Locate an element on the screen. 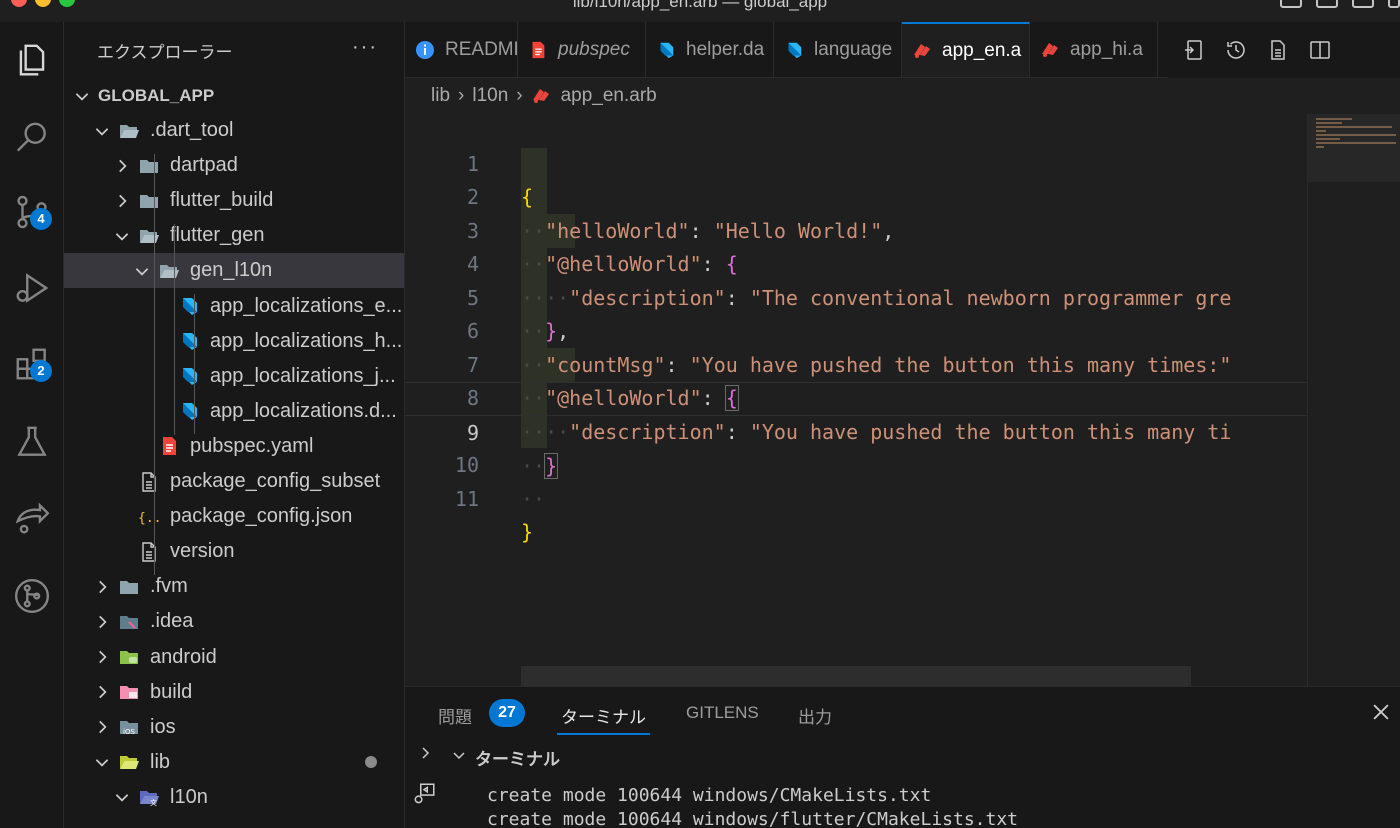 The height and width of the screenshot is (828, 1400). activity-source-control: 4 is located at coordinates (32, 212).